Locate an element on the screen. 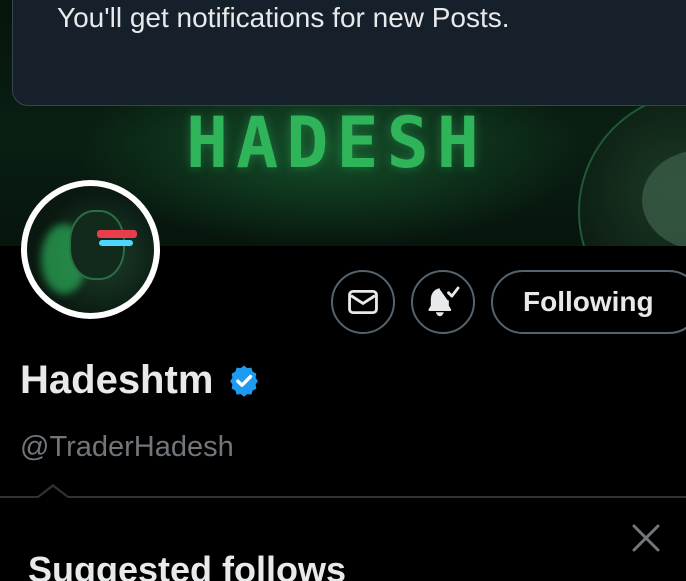  verified-badge-icon is located at coordinates (244, 380).